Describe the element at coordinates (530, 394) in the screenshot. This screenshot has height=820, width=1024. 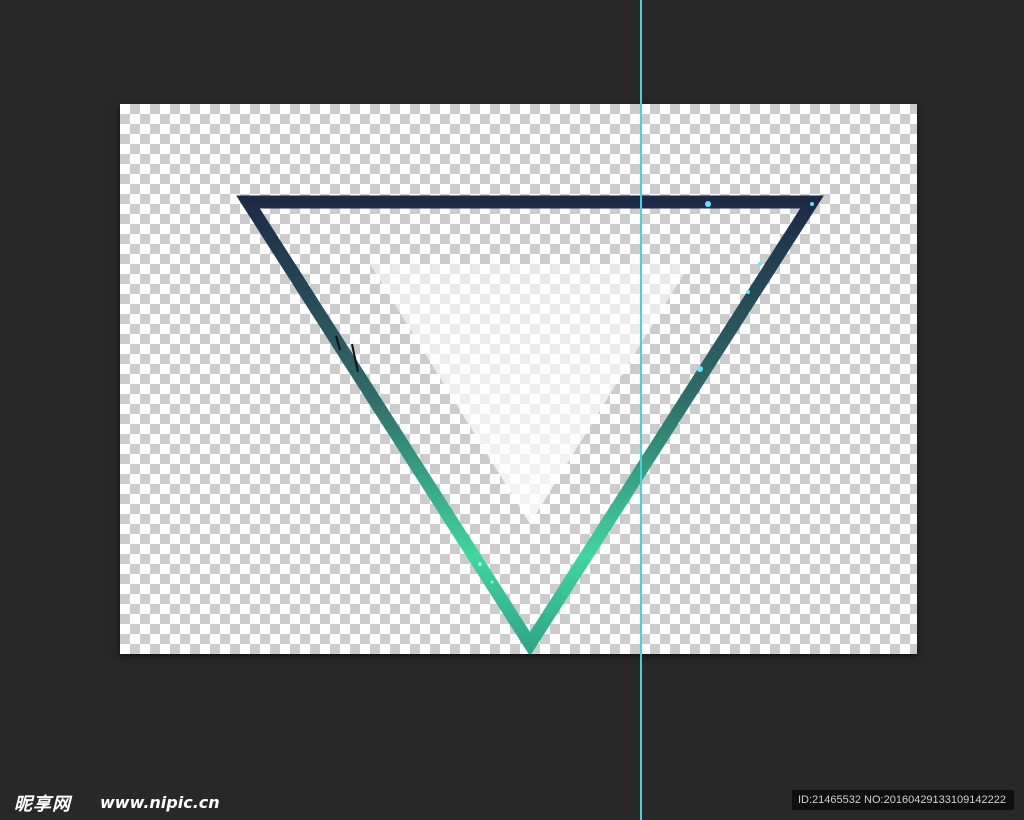
I see `inner-triangle-icon` at that location.